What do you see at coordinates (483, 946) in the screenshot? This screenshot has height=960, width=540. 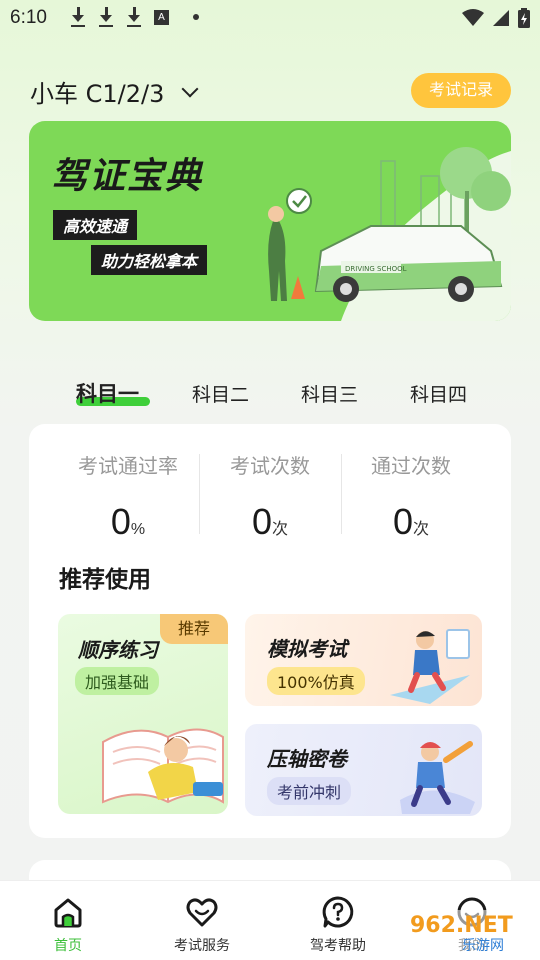 I see `watermark-sub: 乐游网` at bounding box center [483, 946].